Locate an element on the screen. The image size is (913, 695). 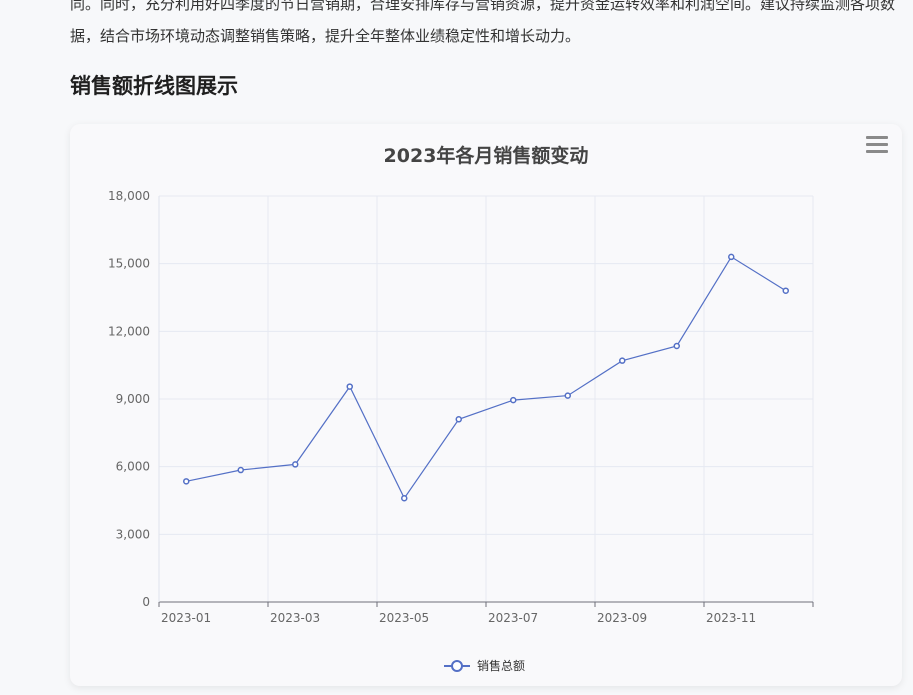
y-tick-label: 3,000 is located at coordinates (133, 534).